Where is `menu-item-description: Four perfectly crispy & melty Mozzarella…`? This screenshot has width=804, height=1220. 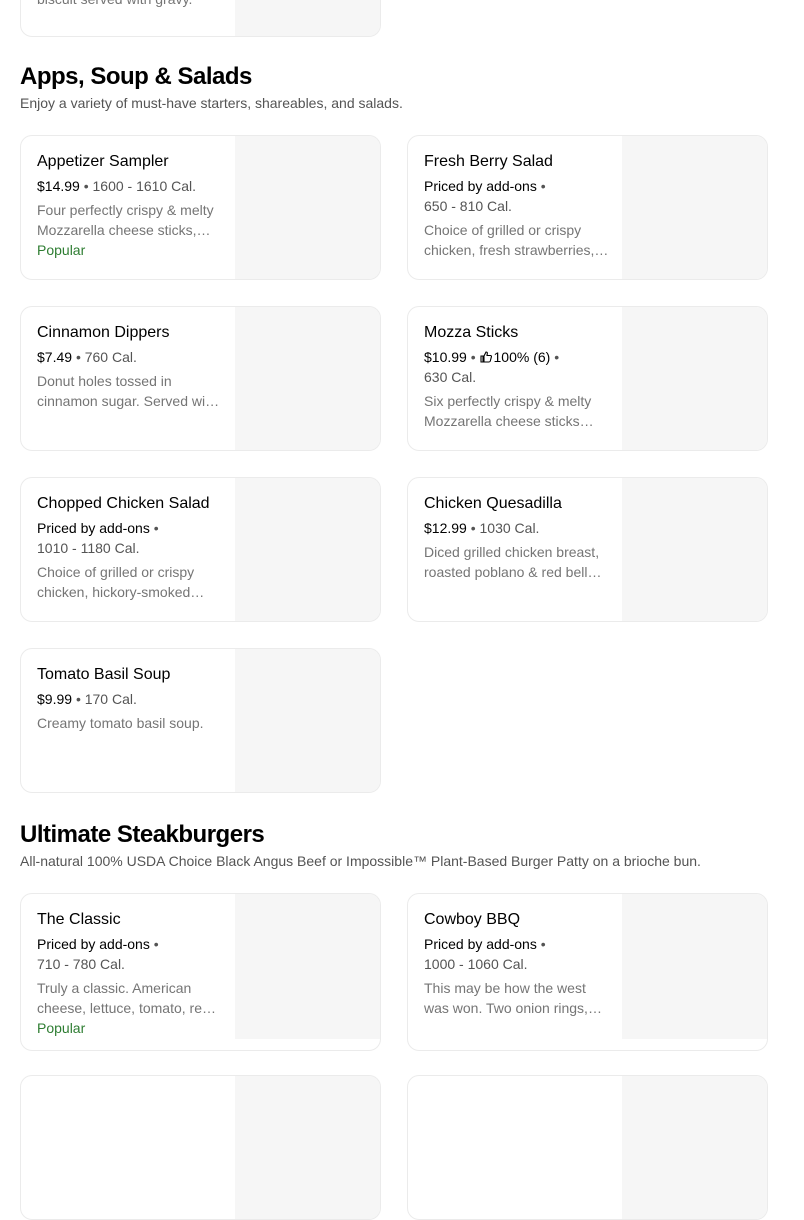
menu-item-description: Four perfectly crispy & melty Mozzarella… is located at coordinates (125, 220).